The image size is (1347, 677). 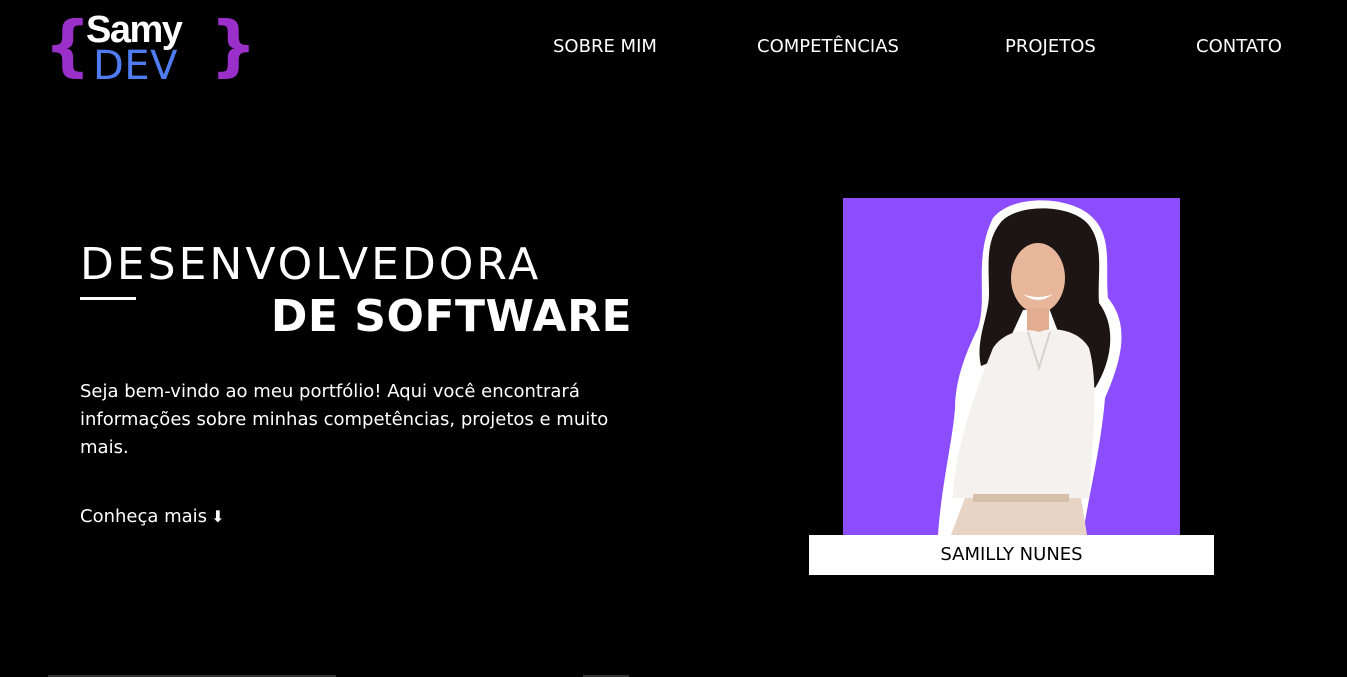 I want to click on hero-title: DESENVOLVEDORA DE SOFTWARE, so click(x=360, y=290).